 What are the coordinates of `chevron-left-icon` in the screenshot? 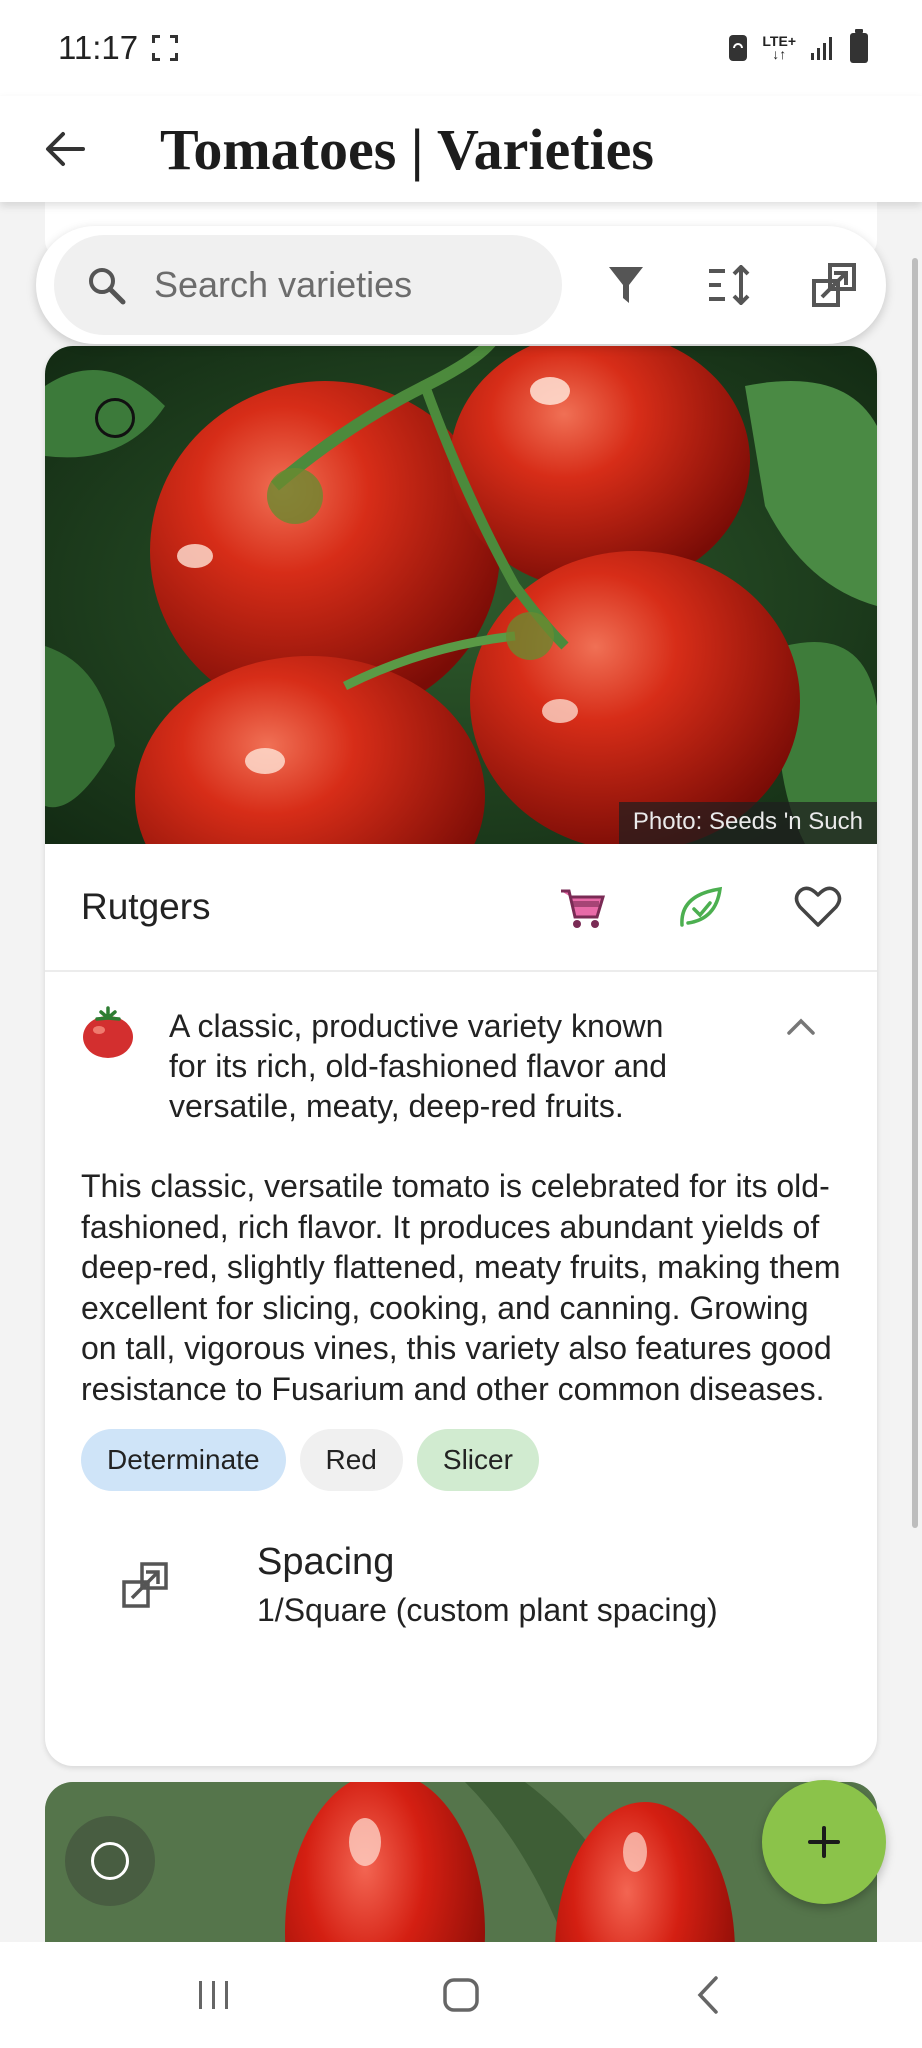 It's located at (708, 1995).